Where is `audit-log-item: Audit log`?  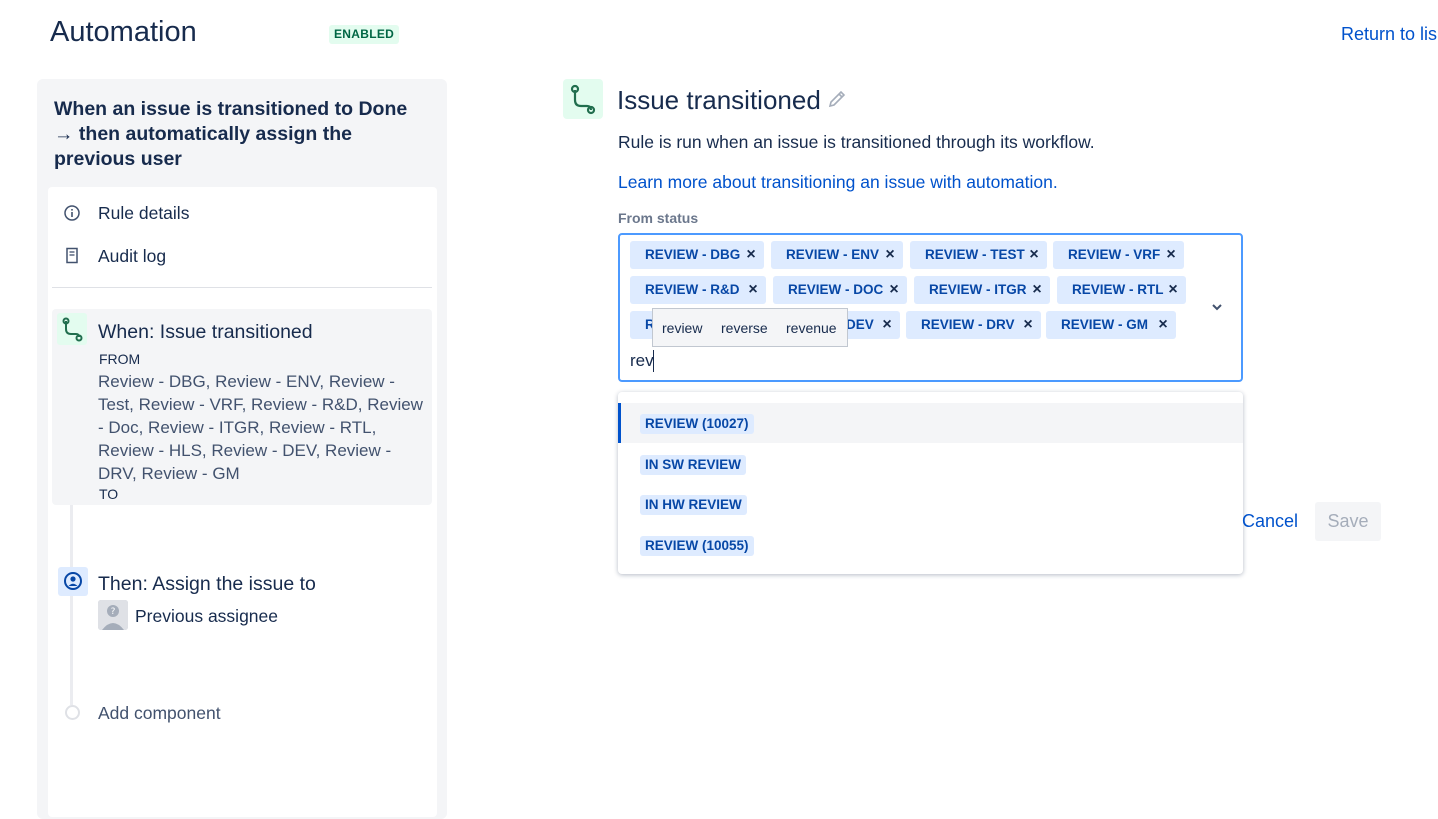
audit-log-item: Audit log is located at coordinates (163, 258).